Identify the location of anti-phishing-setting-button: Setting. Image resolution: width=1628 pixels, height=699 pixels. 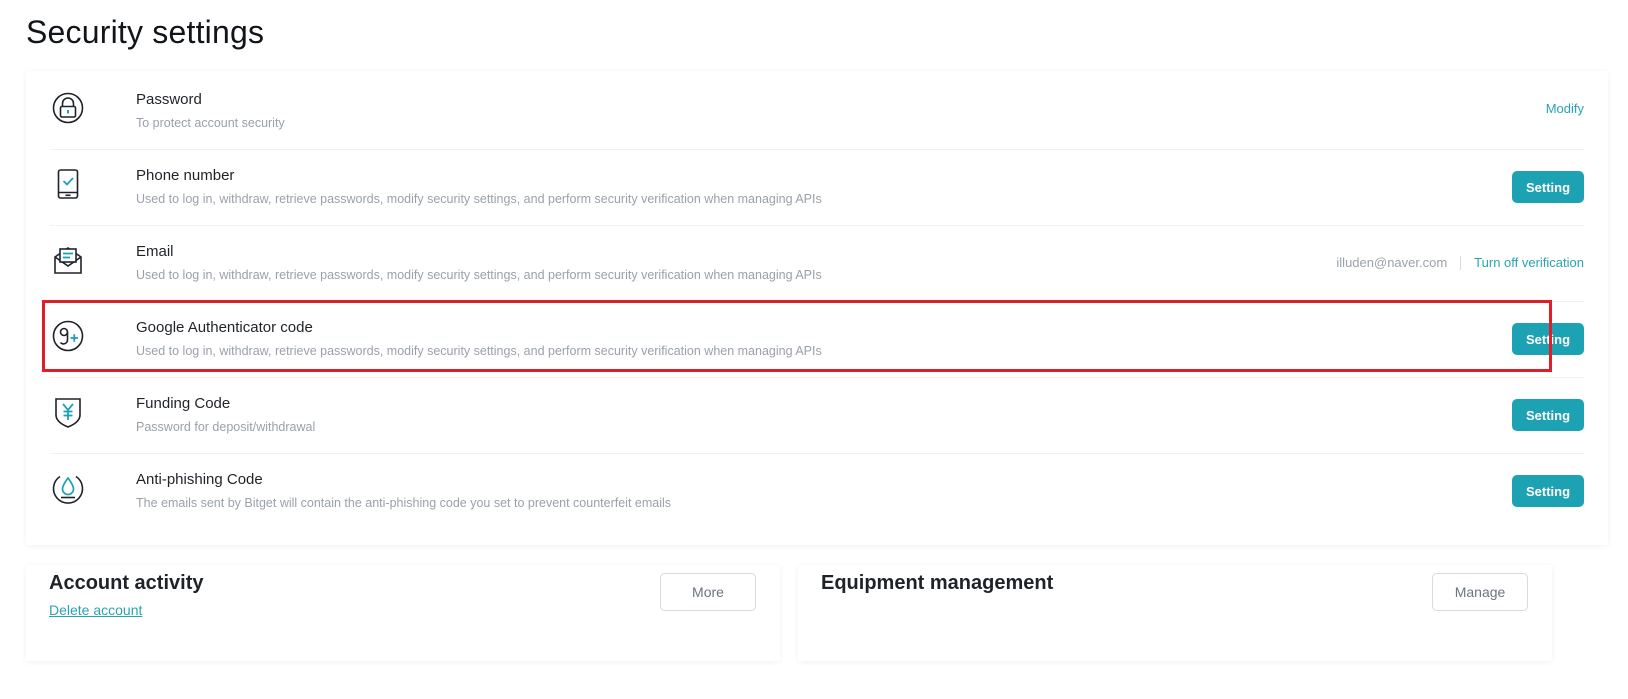
(1548, 491).